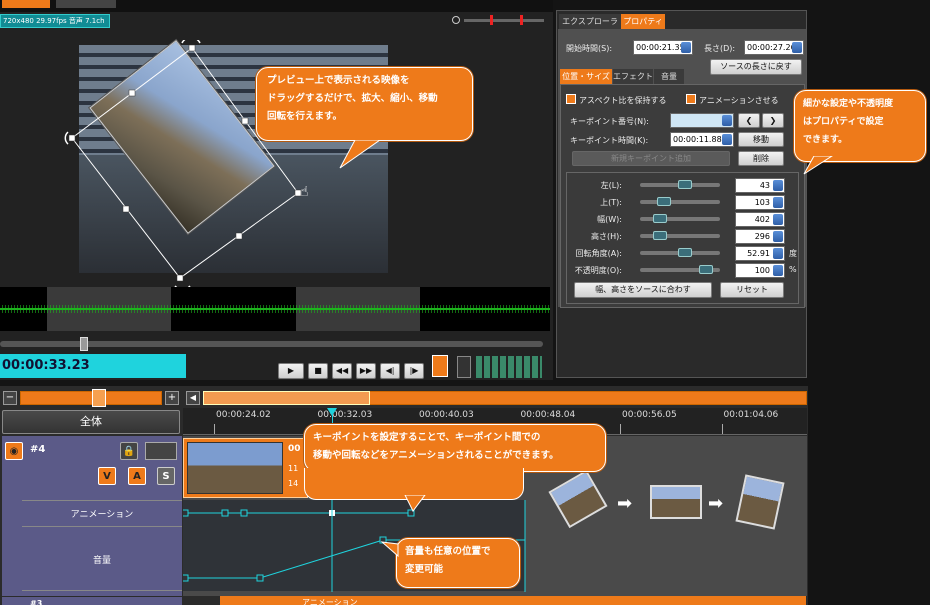 This screenshot has width=930, height=605. What do you see at coordinates (464, 367) in the screenshot?
I see `volume-knob` at bounding box center [464, 367].